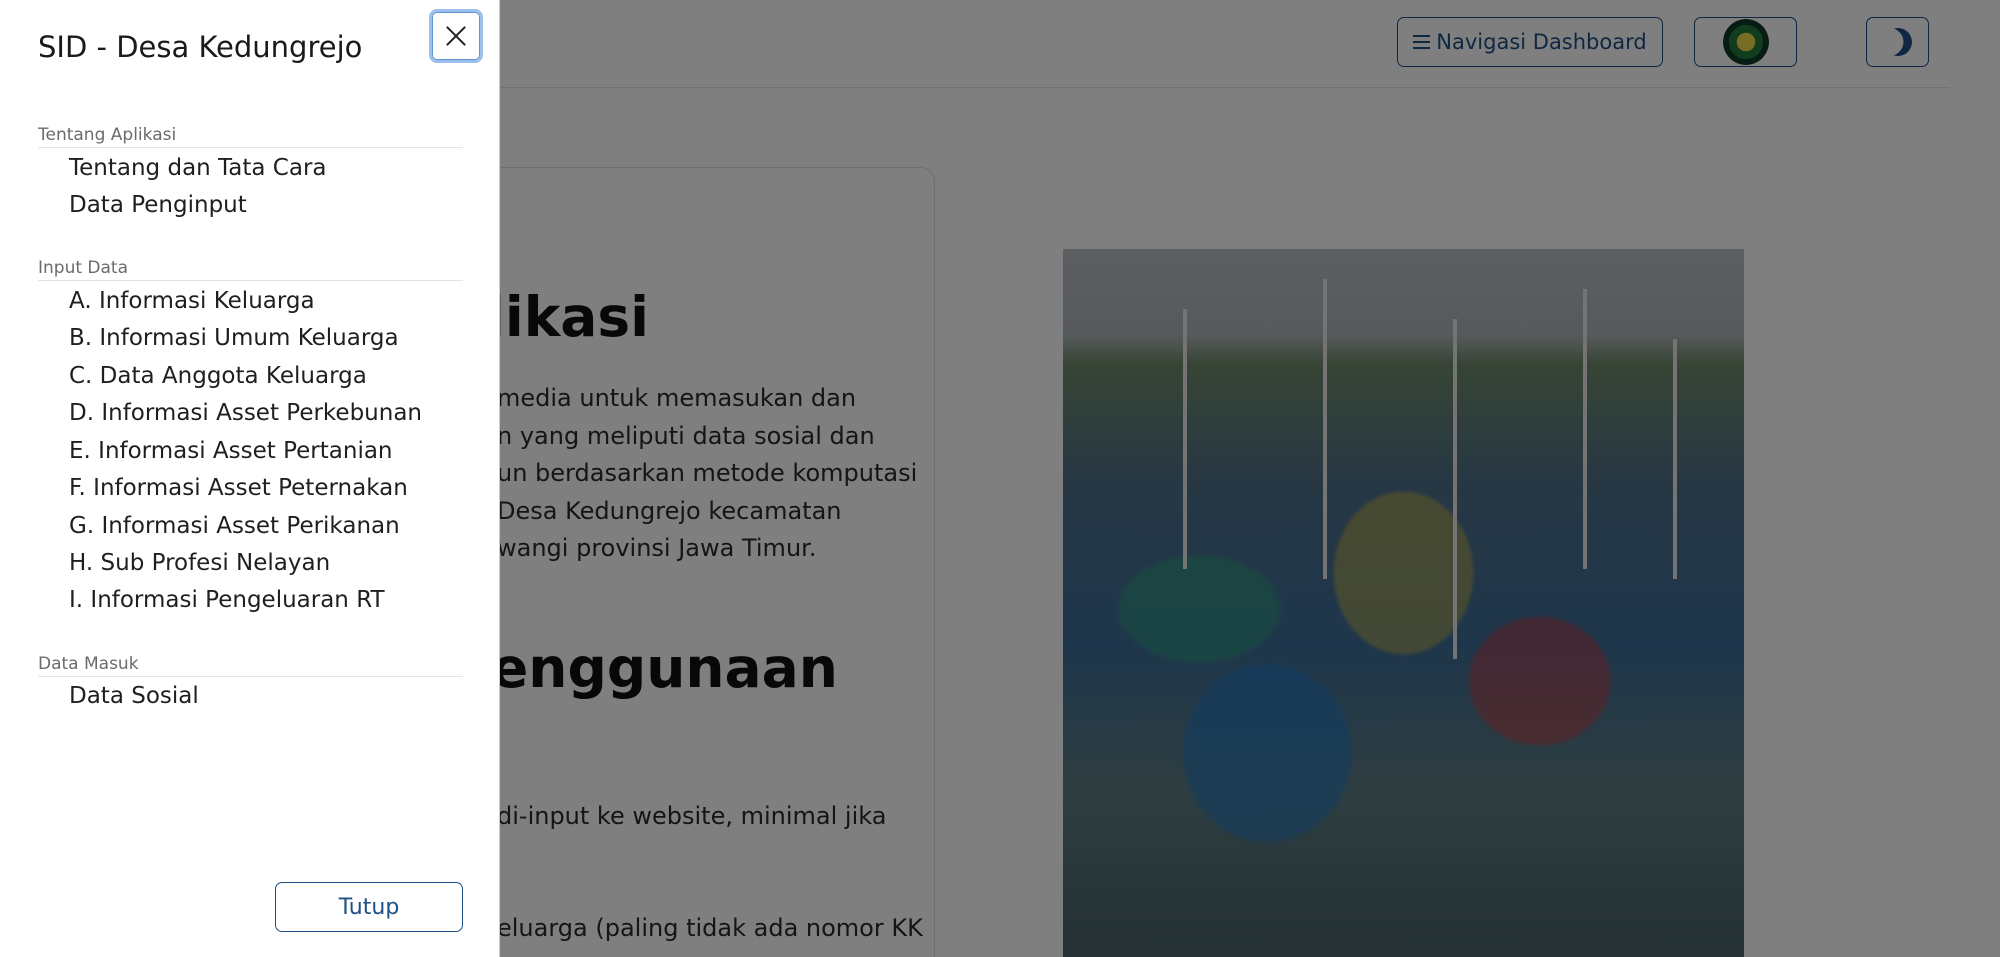 The height and width of the screenshot is (957, 2000). I want to click on menu-item-sub-profesi-nelayan: H. Sub Profesi Nelayan, so click(199, 563).